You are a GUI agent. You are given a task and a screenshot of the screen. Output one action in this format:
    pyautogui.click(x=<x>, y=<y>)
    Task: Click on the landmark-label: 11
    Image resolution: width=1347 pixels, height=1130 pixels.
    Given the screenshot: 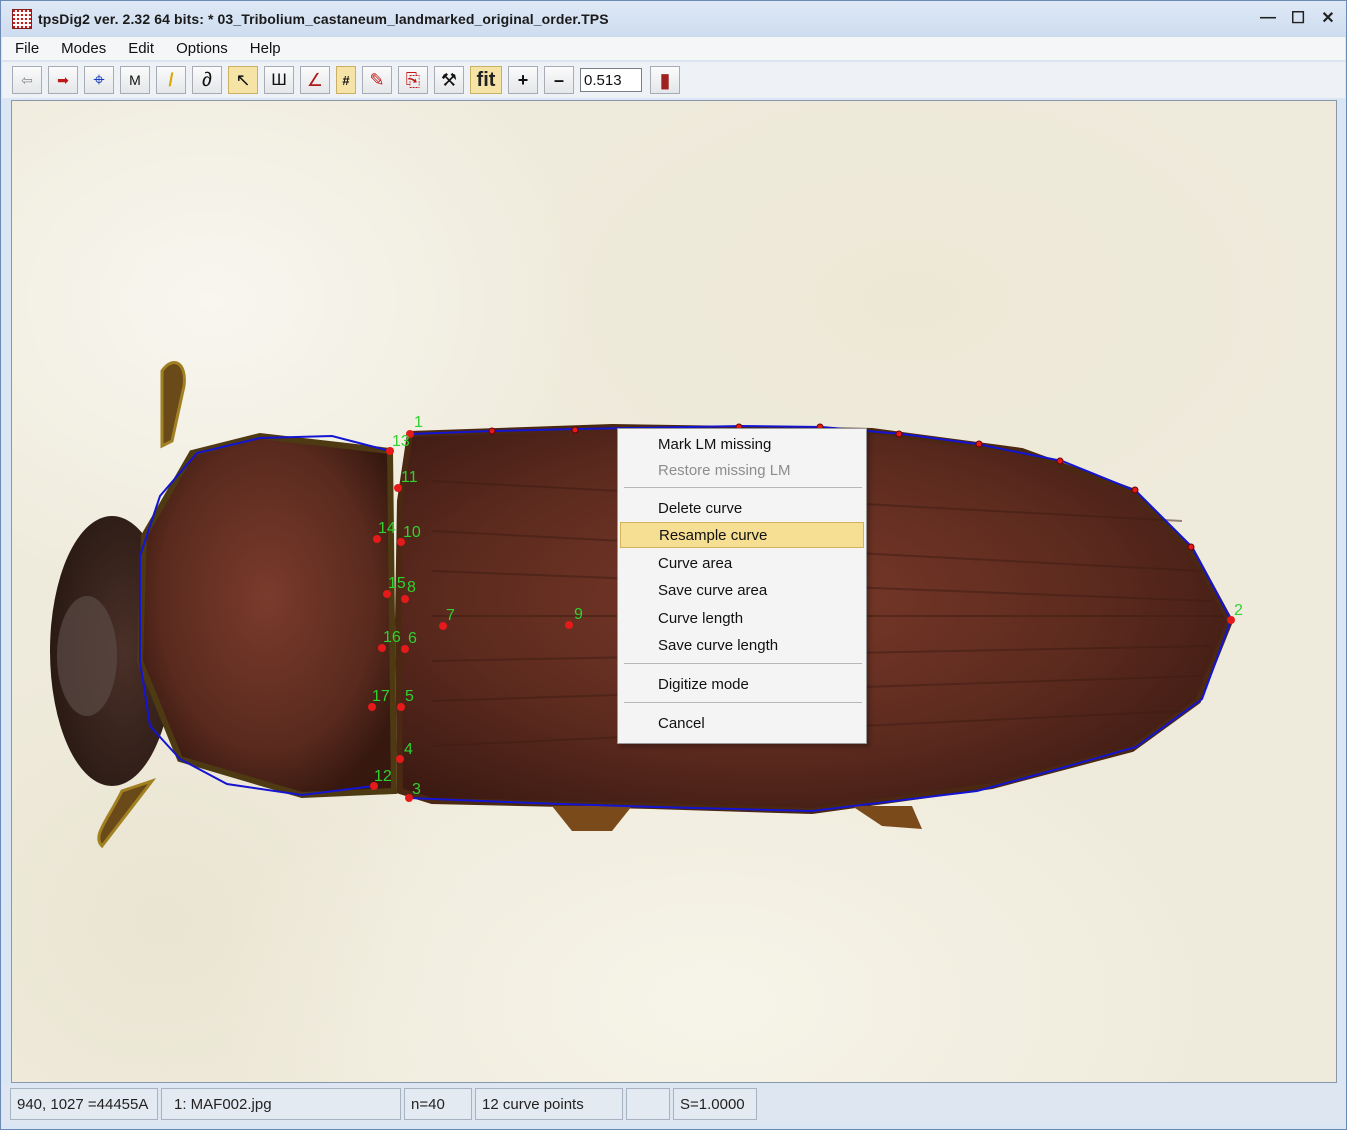 What is the action you would take?
    pyautogui.click(x=409, y=477)
    